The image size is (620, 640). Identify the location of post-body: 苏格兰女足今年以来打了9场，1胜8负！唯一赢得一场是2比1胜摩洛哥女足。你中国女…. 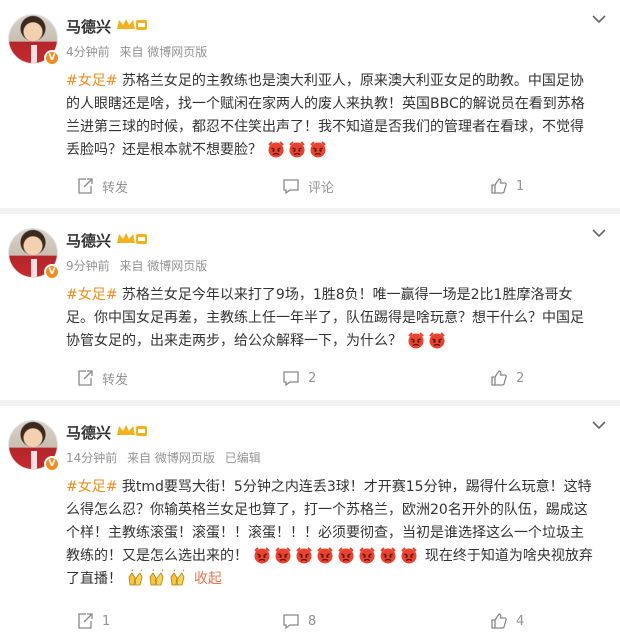
(325, 318).